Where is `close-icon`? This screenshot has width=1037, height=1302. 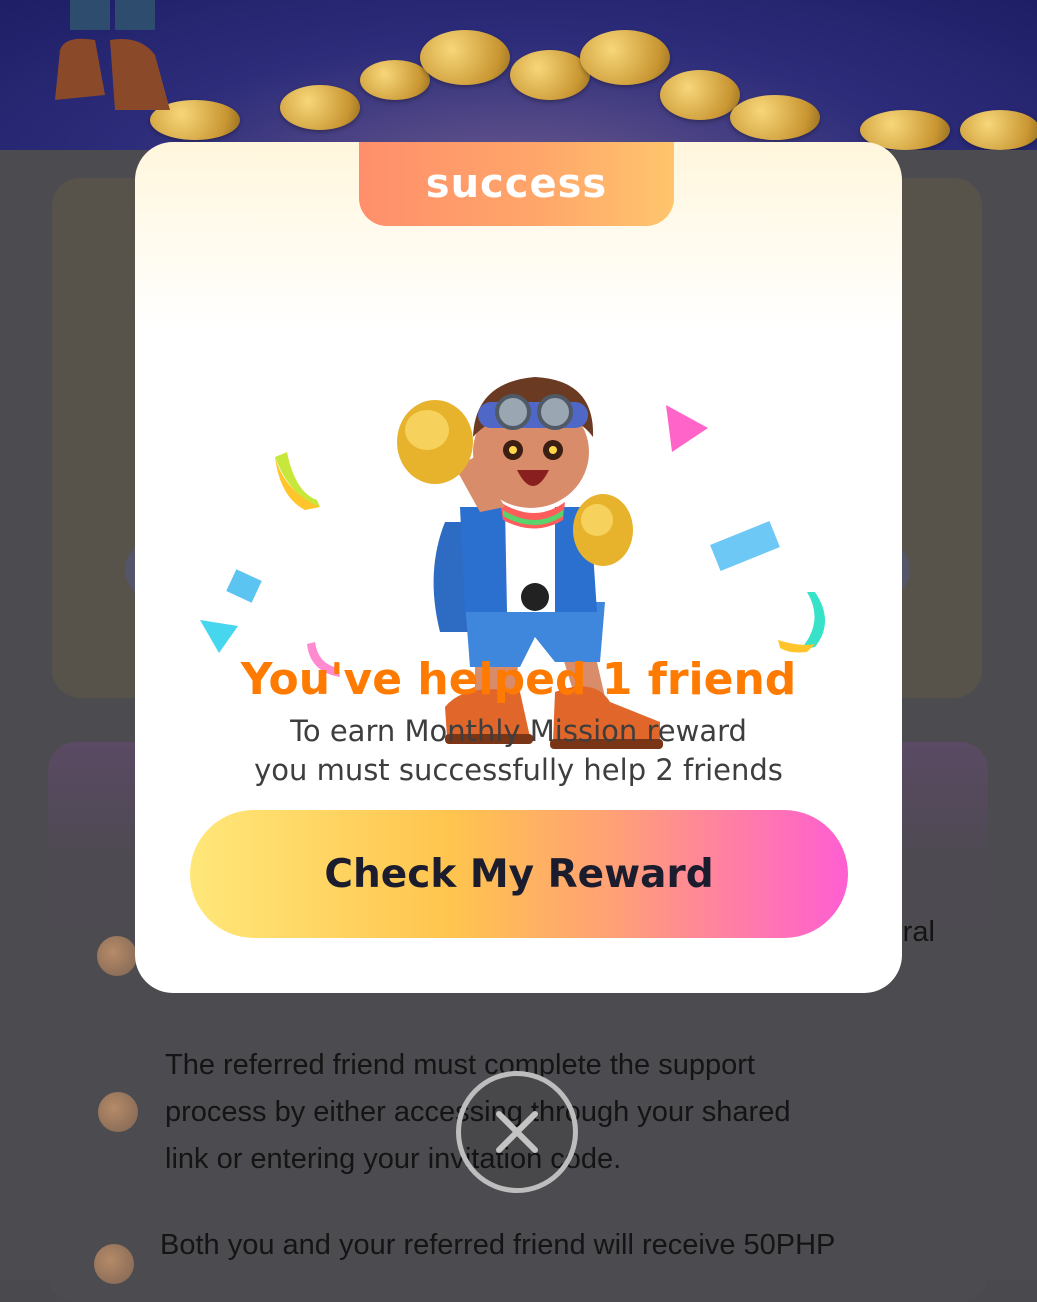 close-icon is located at coordinates (517, 1132).